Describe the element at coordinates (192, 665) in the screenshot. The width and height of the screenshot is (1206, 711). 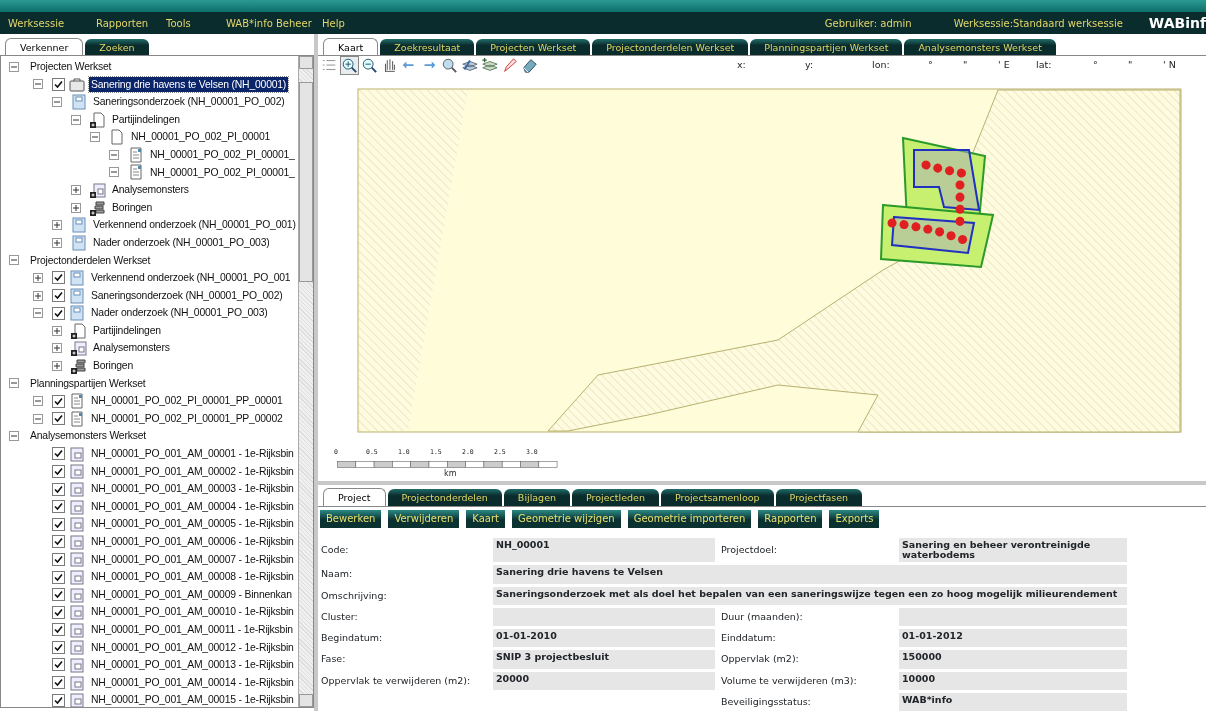
I see `tree-item: NH_00001_PO_001_AM_00013 - 1e-Rijksbin` at that location.